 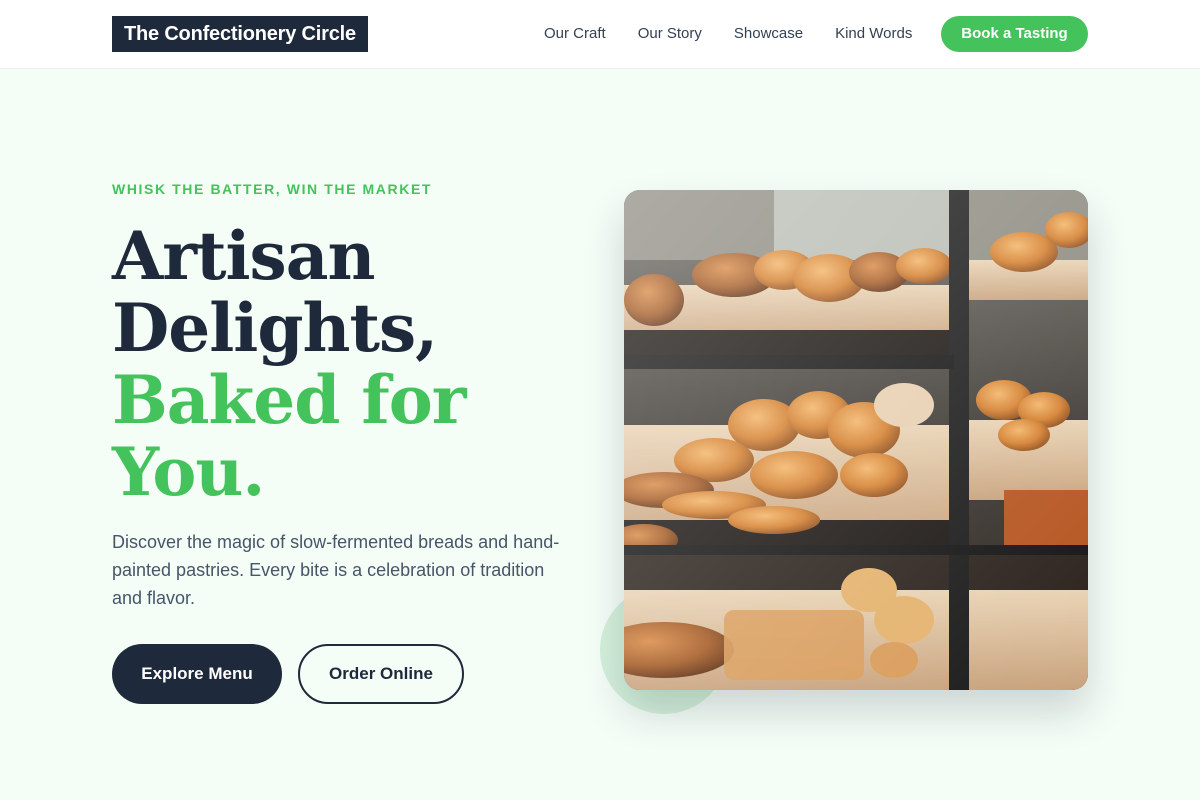 What do you see at coordinates (768, 34) in the screenshot?
I see `nav-showcase: Showcase` at bounding box center [768, 34].